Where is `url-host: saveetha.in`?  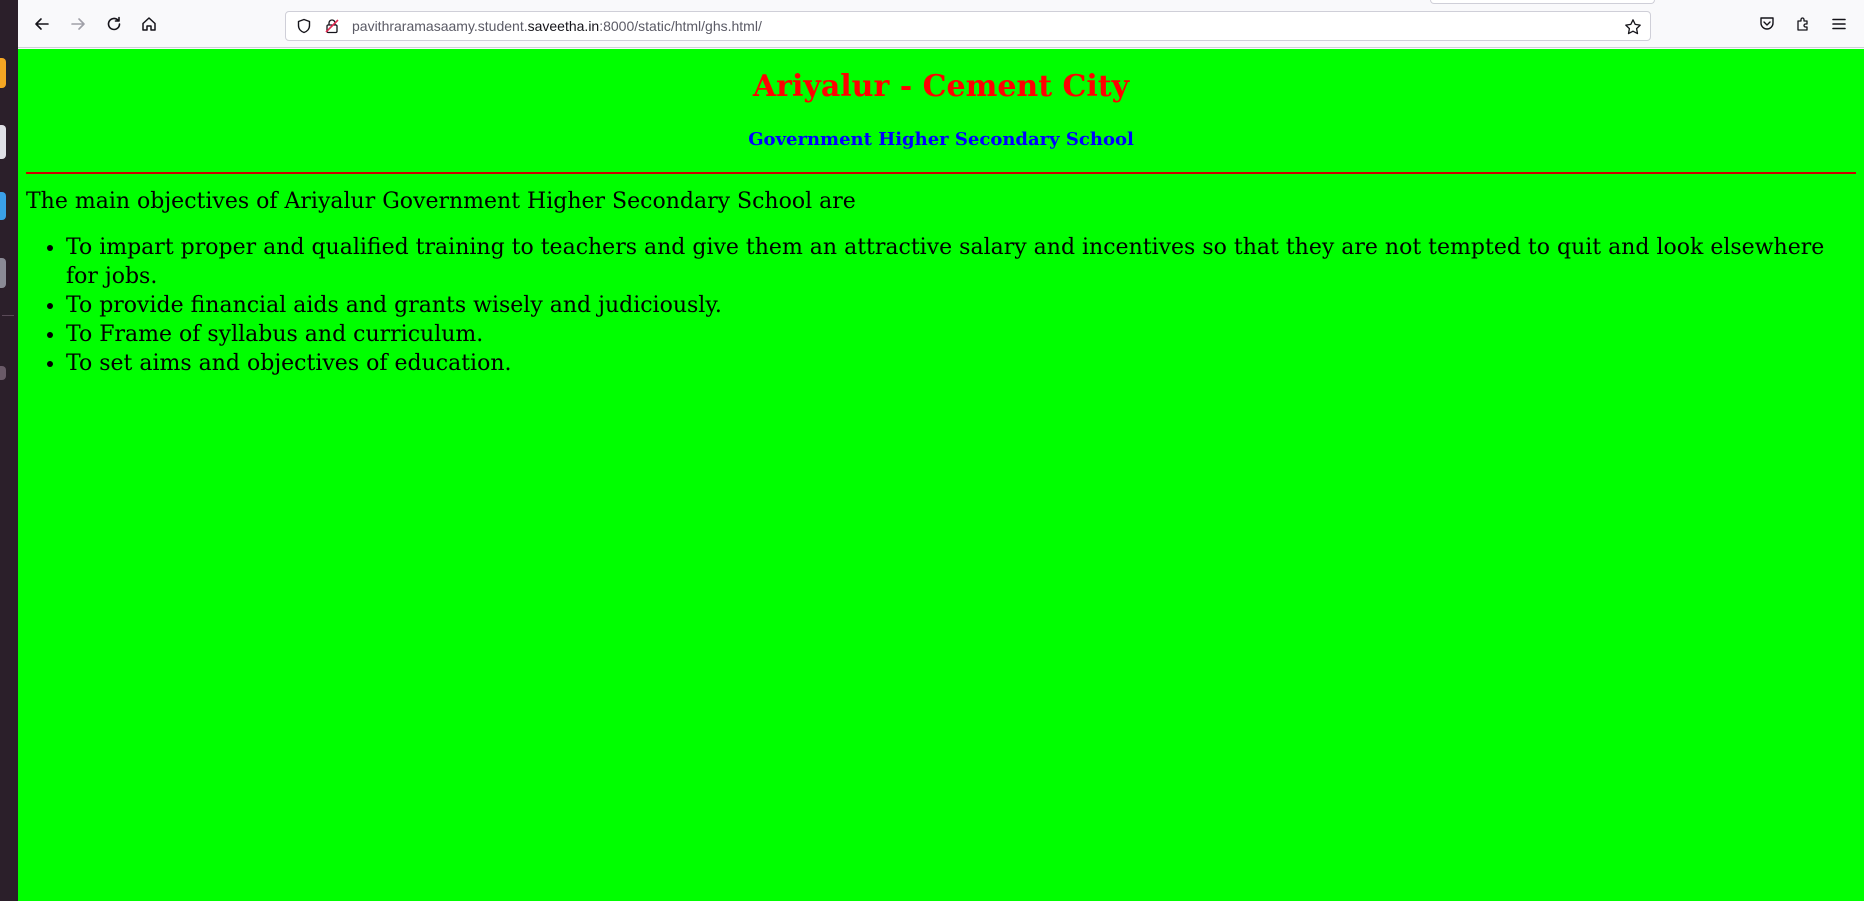 url-host: saveetha.in is located at coordinates (563, 26).